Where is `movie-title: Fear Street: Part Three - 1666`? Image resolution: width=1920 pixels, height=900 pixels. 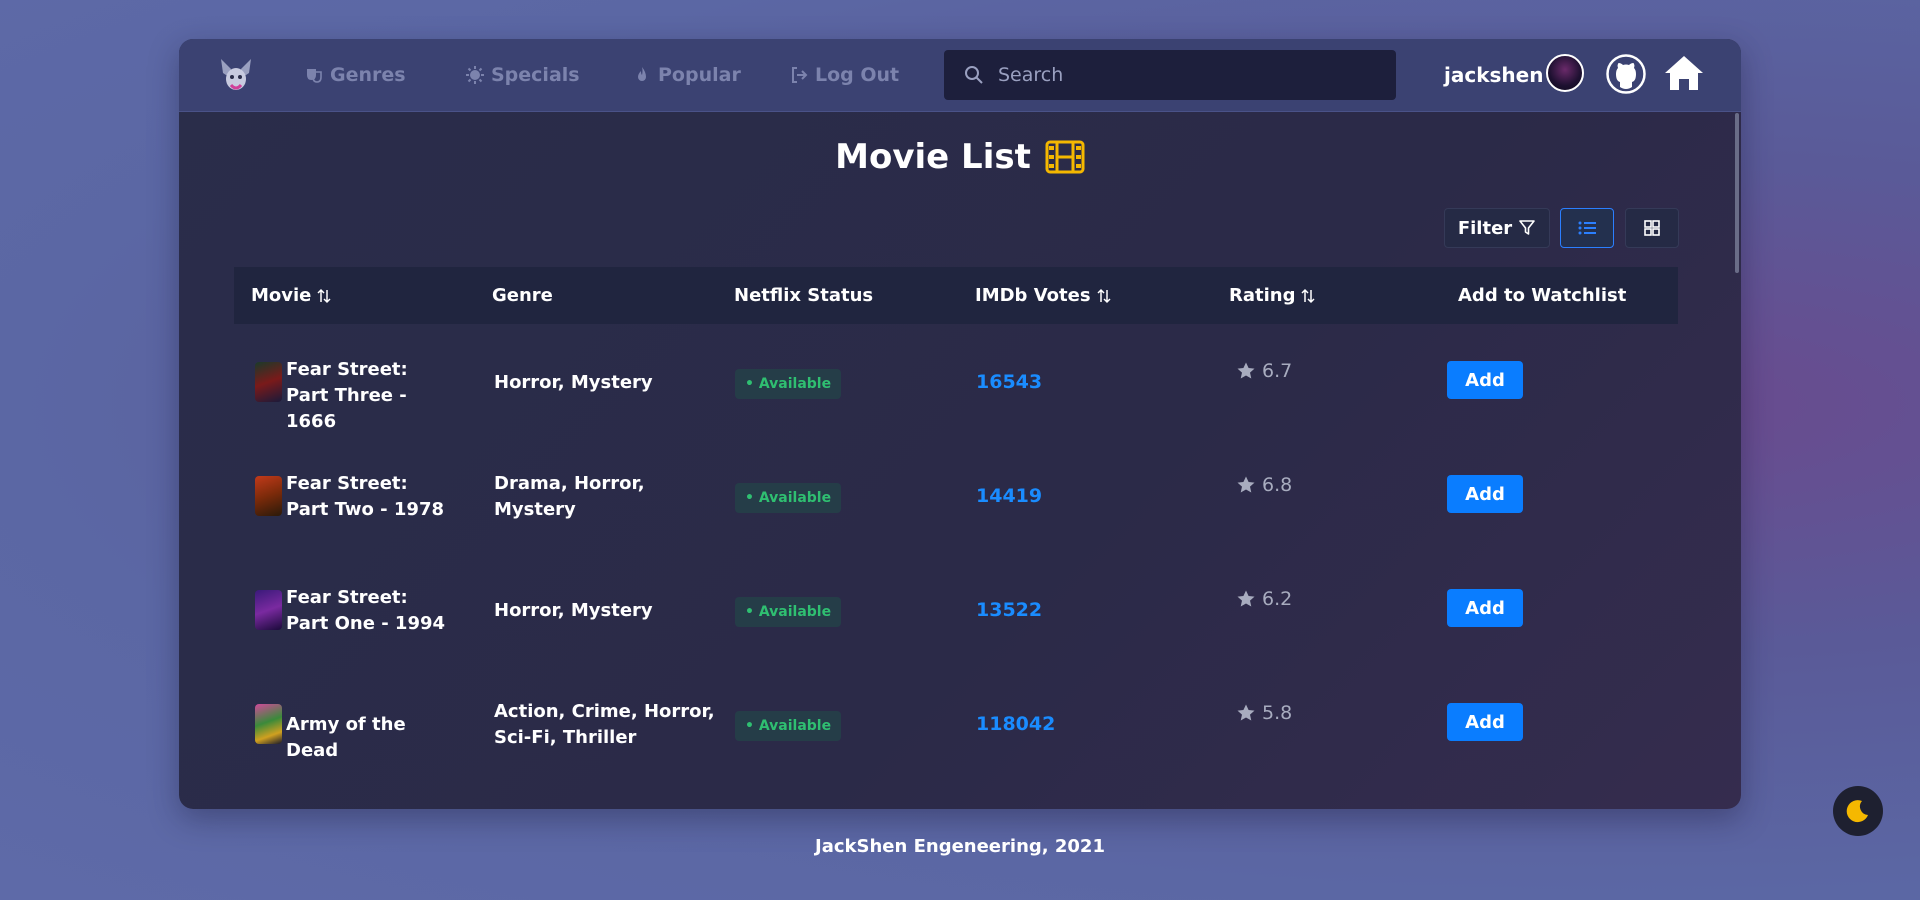 movie-title: Fear Street: Part Three - 1666 is located at coordinates (371, 396).